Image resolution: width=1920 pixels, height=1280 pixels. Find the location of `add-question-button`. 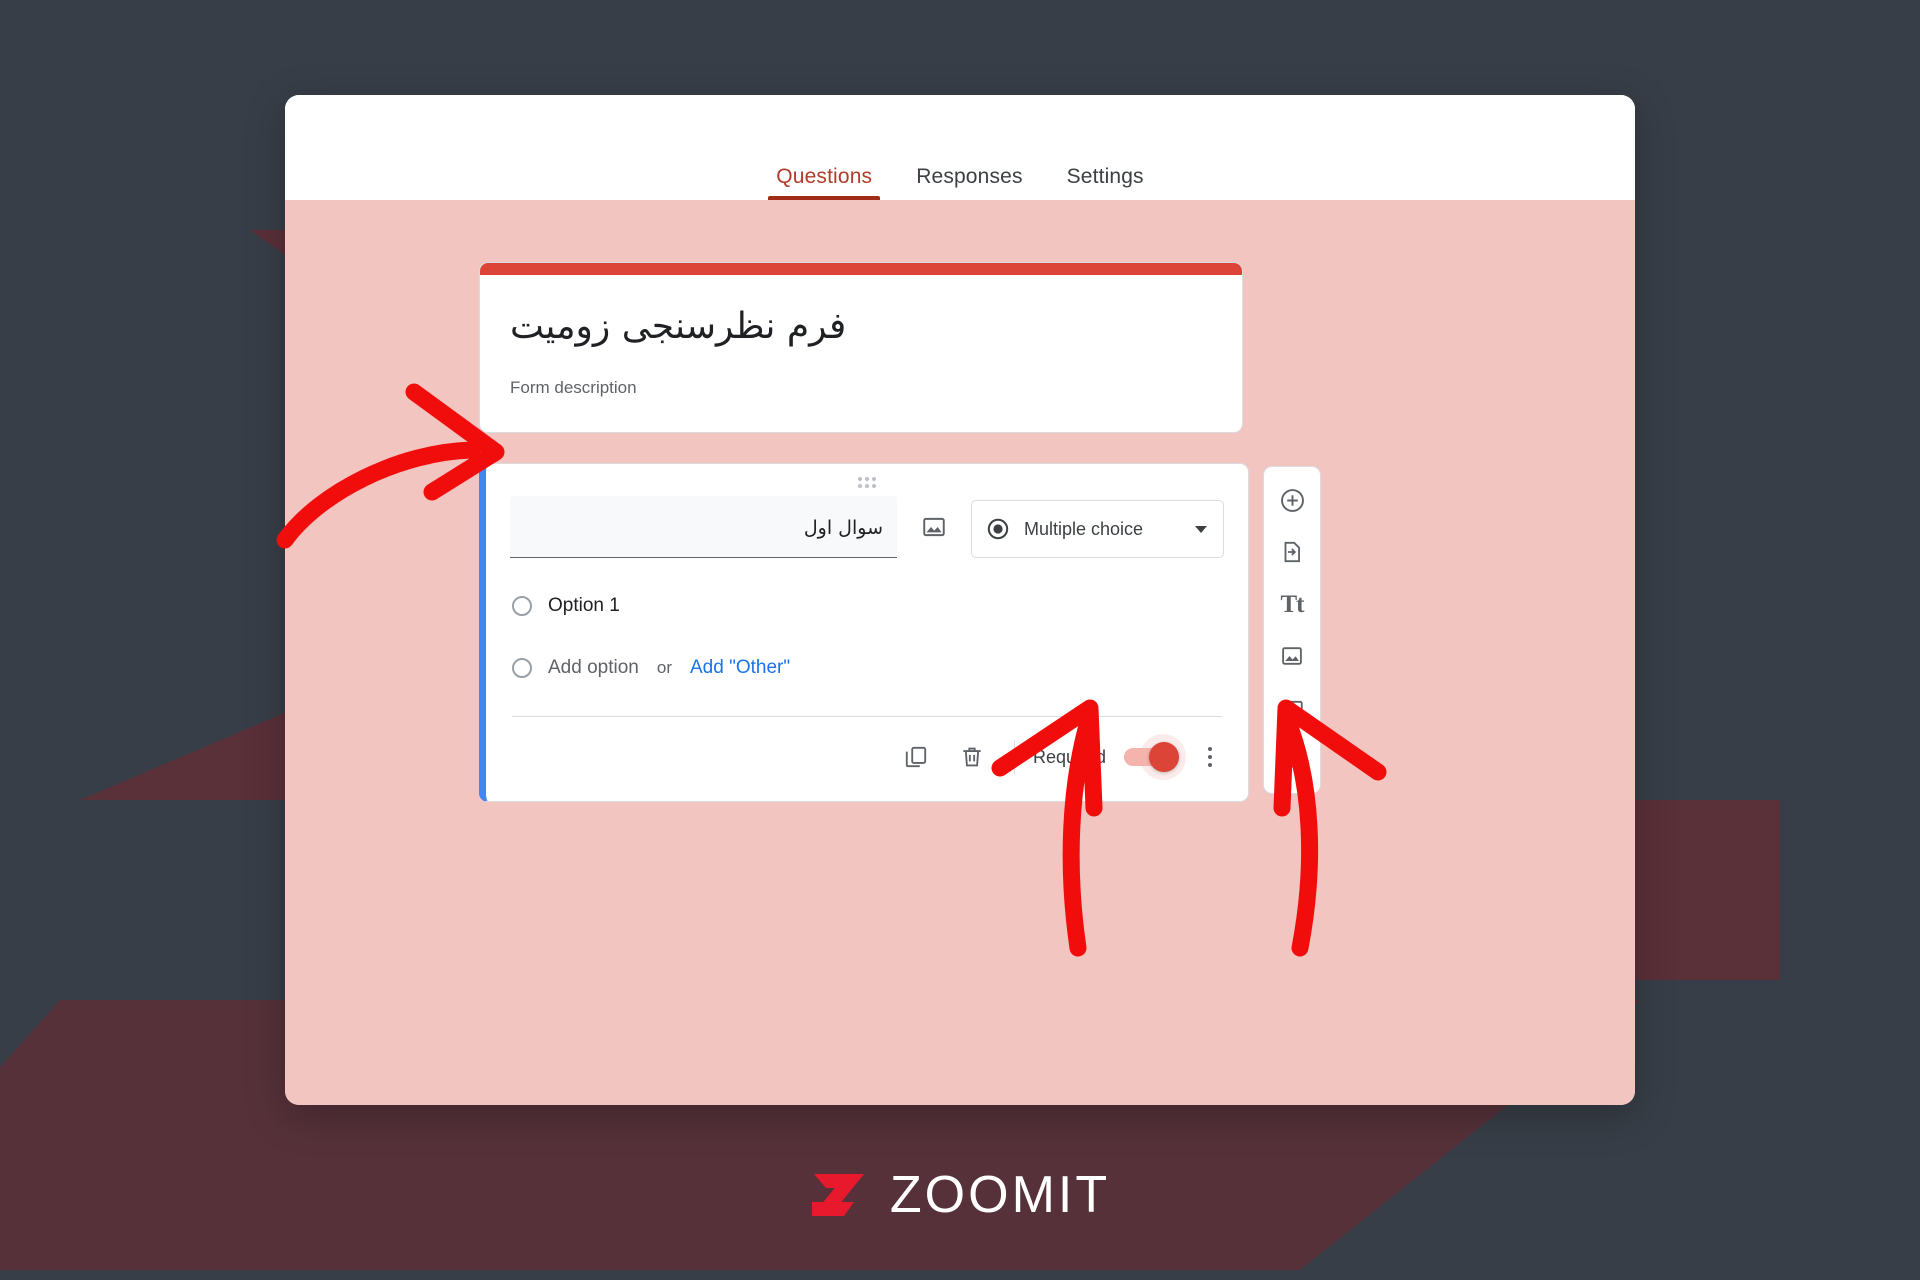

add-question-button is located at coordinates (1292, 500).